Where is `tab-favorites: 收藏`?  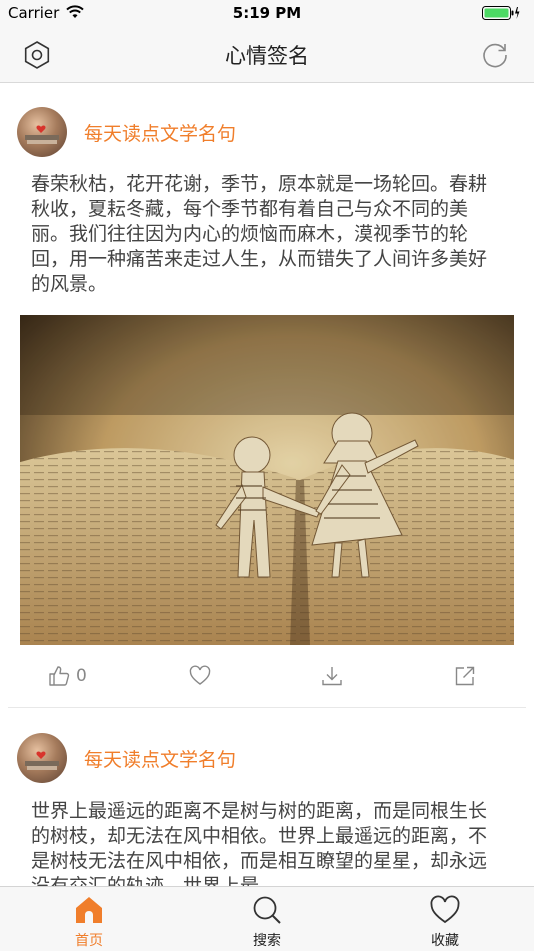 tab-favorites: 收藏 is located at coordinates (445, 919).